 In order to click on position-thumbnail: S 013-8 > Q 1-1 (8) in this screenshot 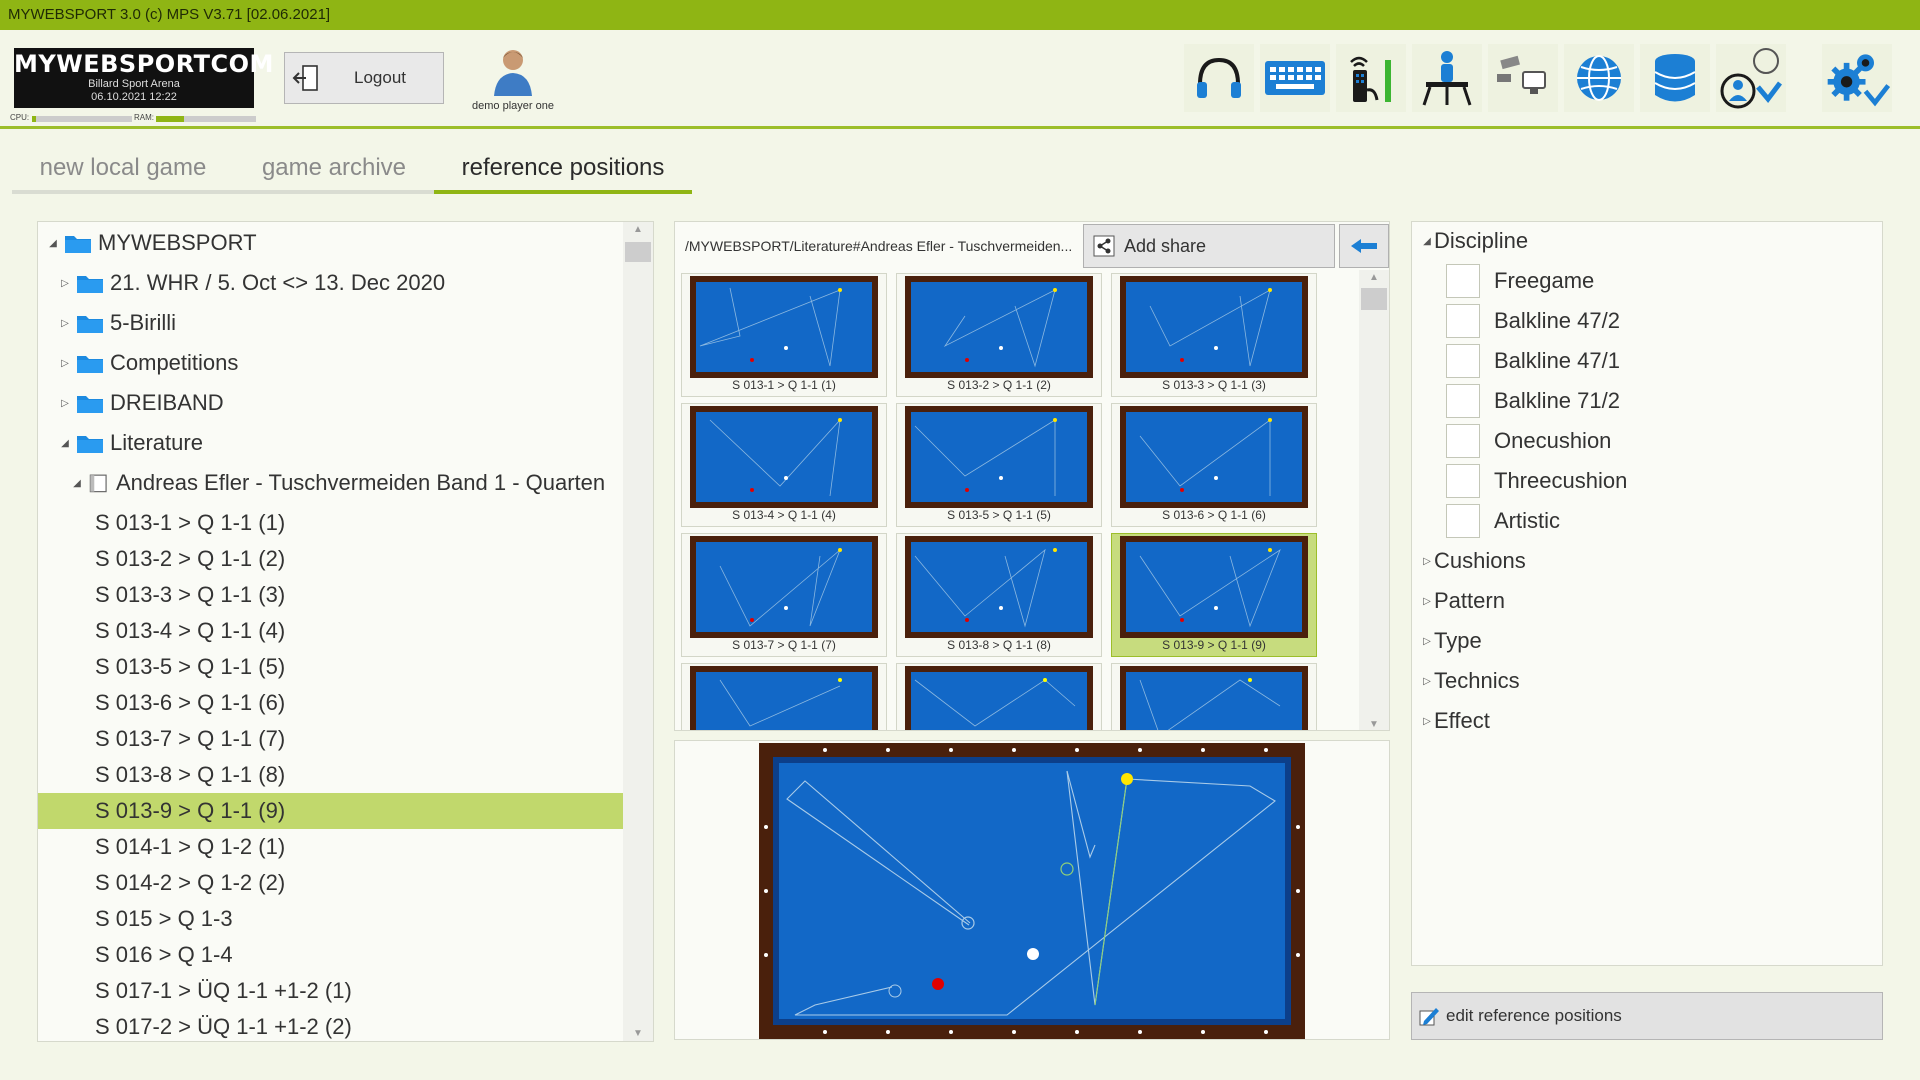, I will do `click(999, 595)`.